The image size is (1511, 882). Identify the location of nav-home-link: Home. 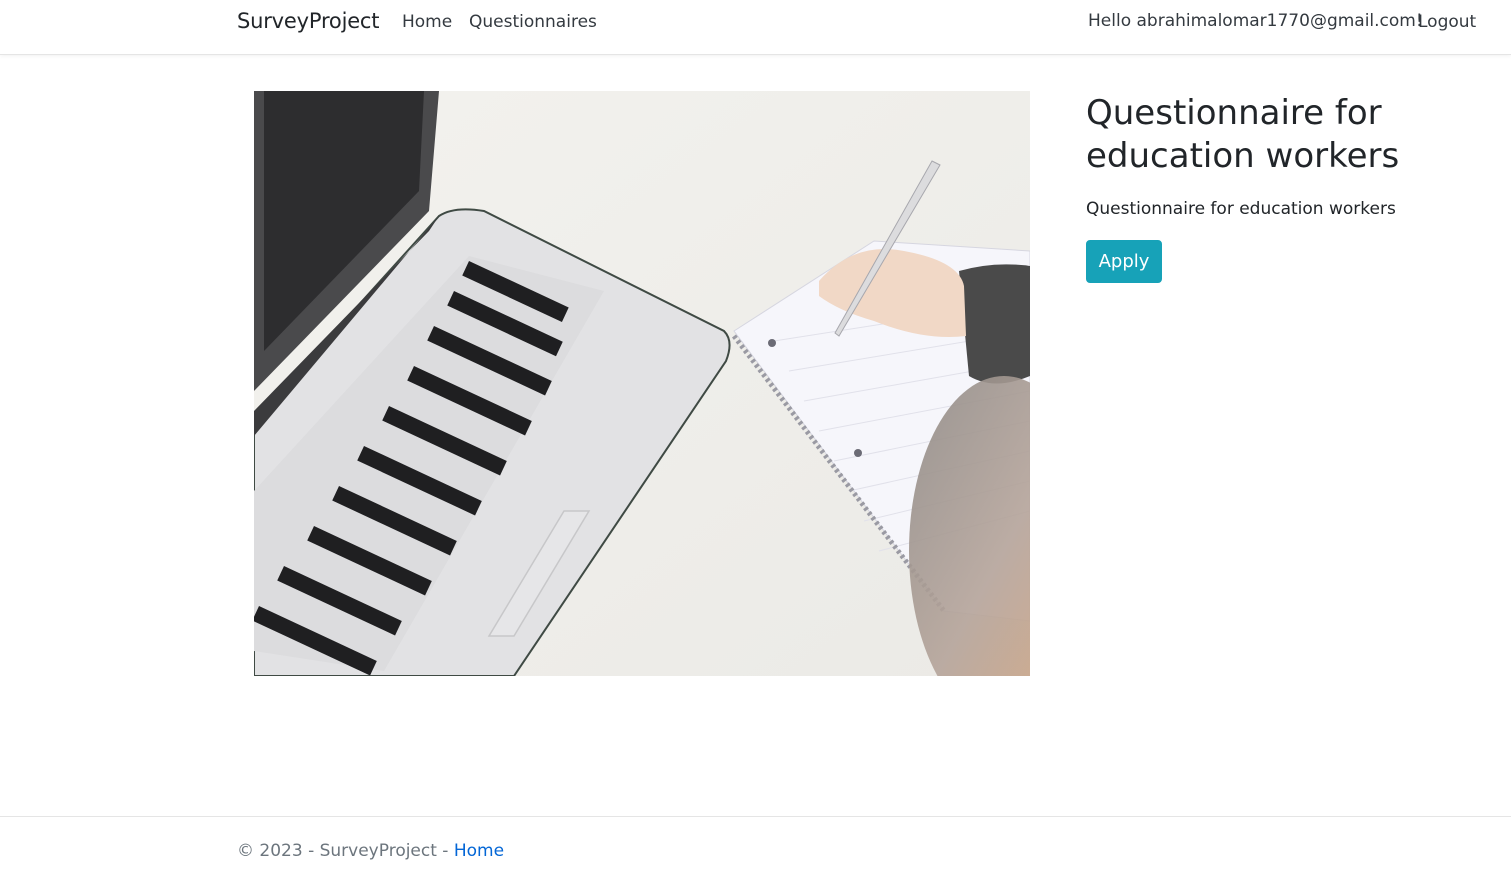
(427, 22).